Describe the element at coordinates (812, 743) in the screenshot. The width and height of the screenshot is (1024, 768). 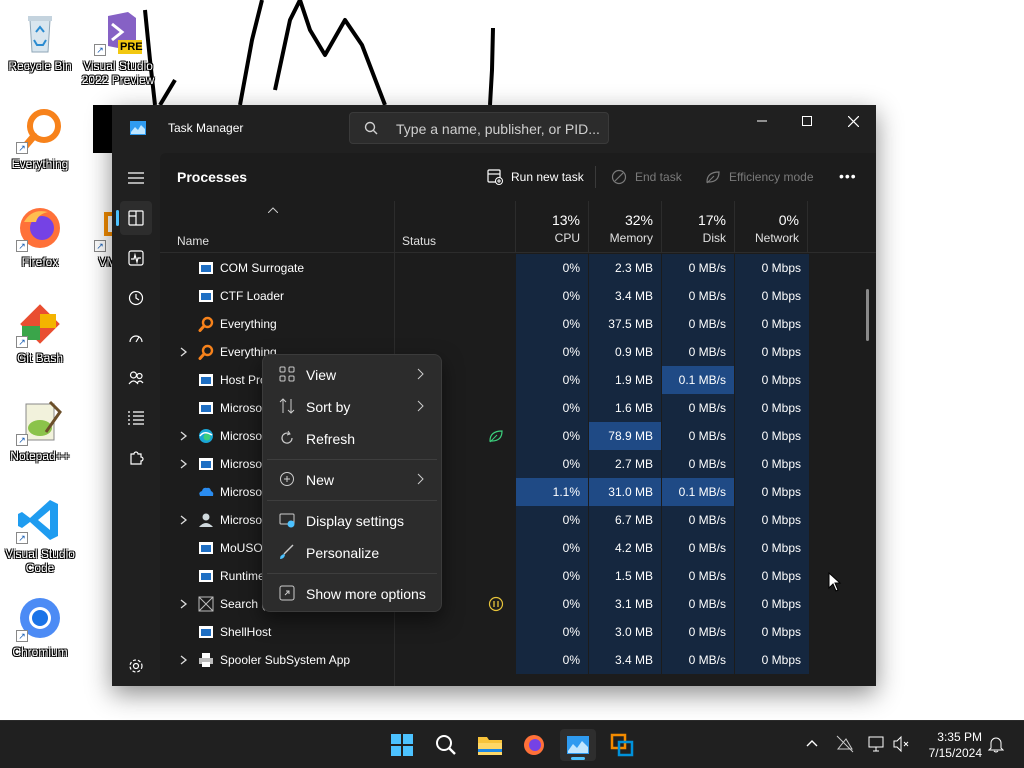
I see `tray-chevron-up-icon` at that location.